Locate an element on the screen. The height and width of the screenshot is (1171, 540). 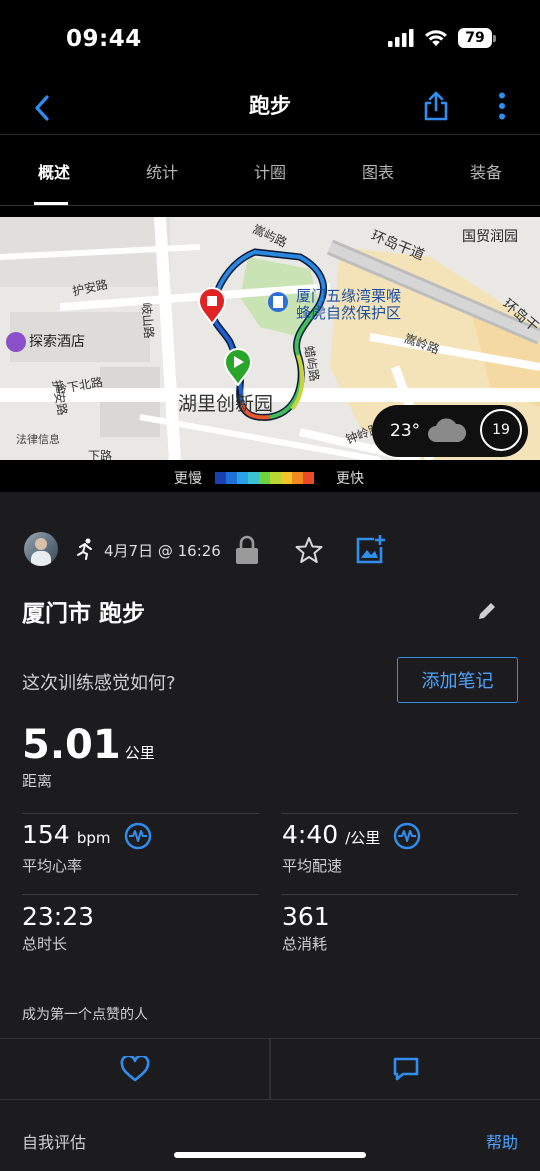
chevron-left-icon is located at coordinates (42, 108).